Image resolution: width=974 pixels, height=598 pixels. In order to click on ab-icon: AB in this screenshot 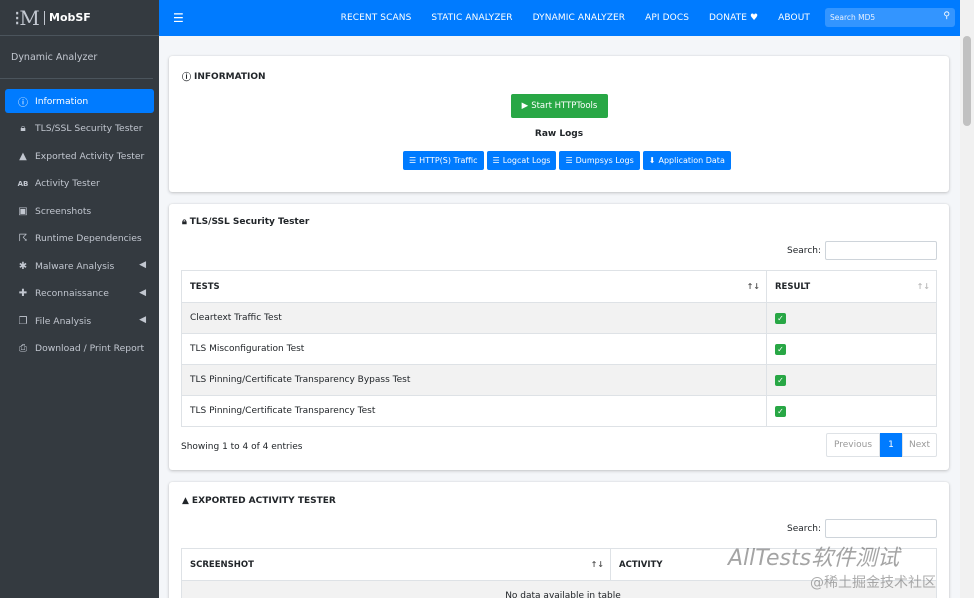, I will do `click(23, 183)`.